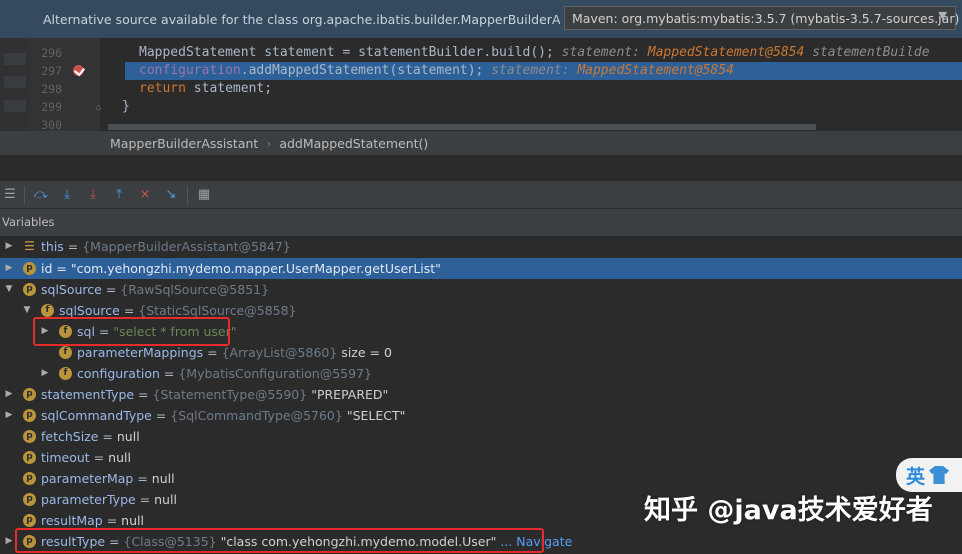  Describe the element at coordinates (41, 195) in the screenshot. I see `step-over-icon: ⤼` at that location.